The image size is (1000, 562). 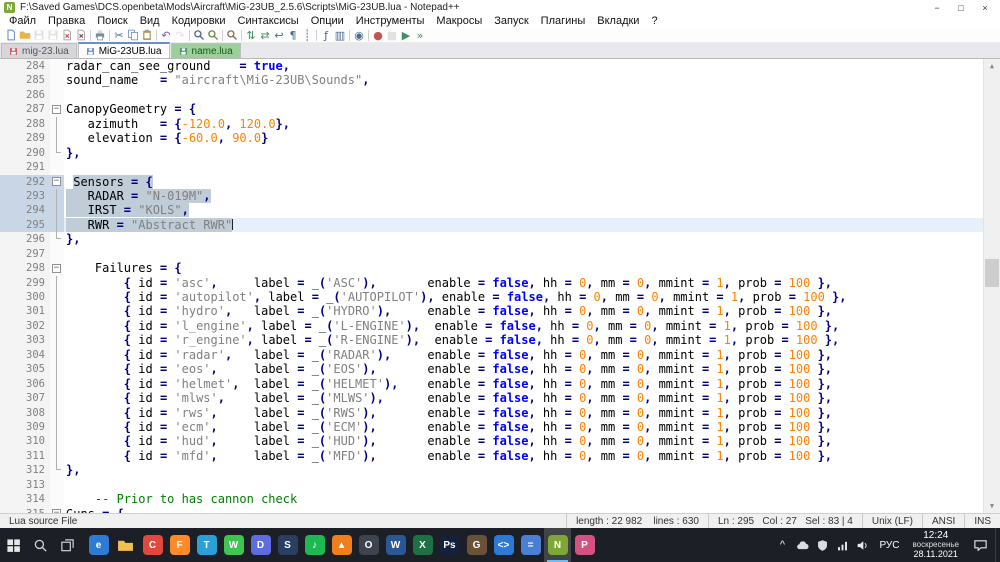 I want to click on line-number: 296, so click(x=25, y=239).